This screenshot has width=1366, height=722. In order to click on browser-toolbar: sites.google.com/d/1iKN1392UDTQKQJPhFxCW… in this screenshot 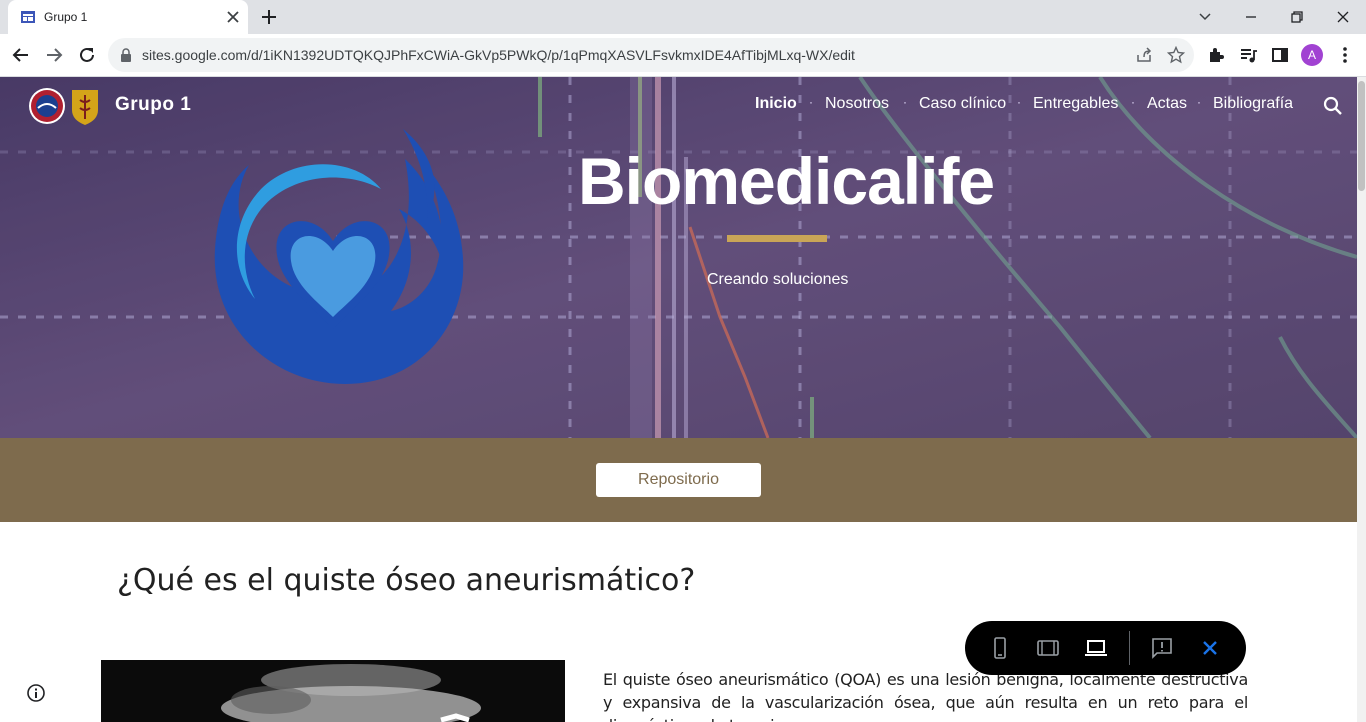, I will do `click(683, 55)`.